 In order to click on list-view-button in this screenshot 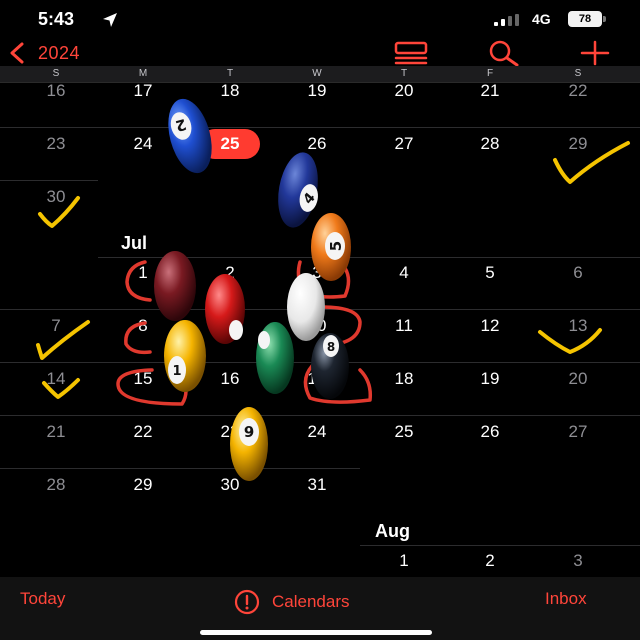, I will do `click(412, 53)`.